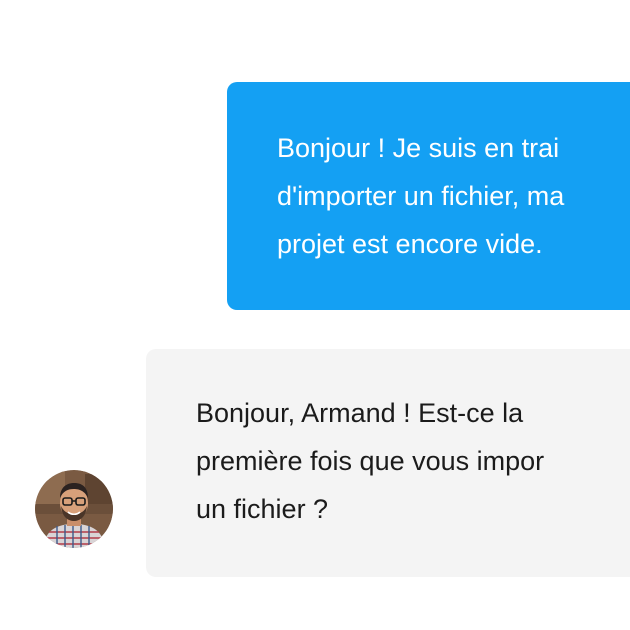  I want to click on agent-avatar, so click(74, 509).